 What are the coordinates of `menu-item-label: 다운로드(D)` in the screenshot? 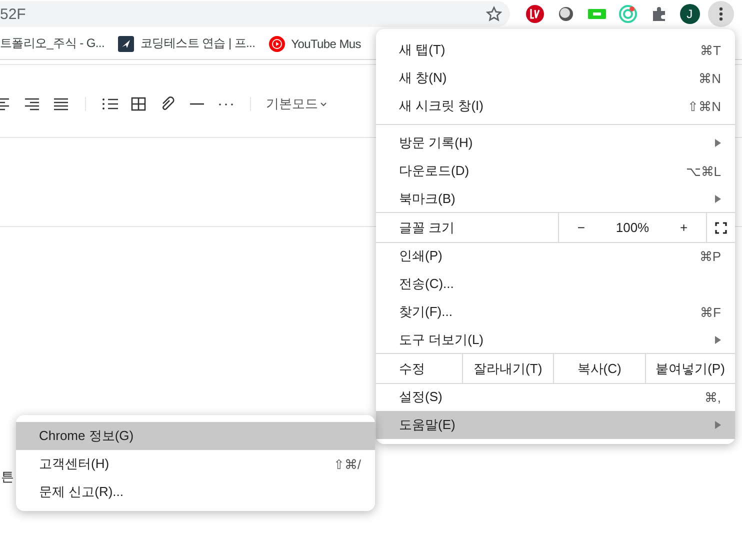 It's located at (434, 171).